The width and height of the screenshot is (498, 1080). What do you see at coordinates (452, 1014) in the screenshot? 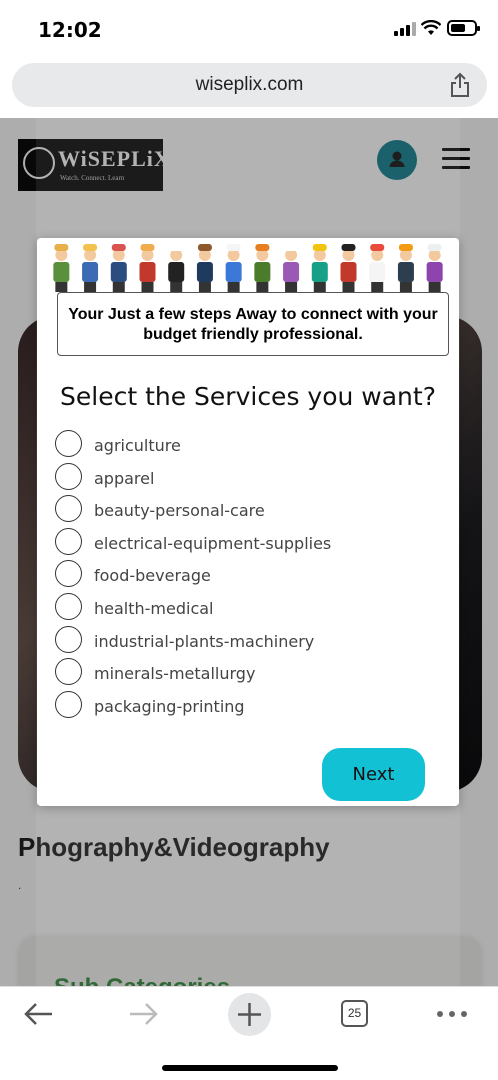
I see `more-options-icon` at bounding box center [452, 1014].